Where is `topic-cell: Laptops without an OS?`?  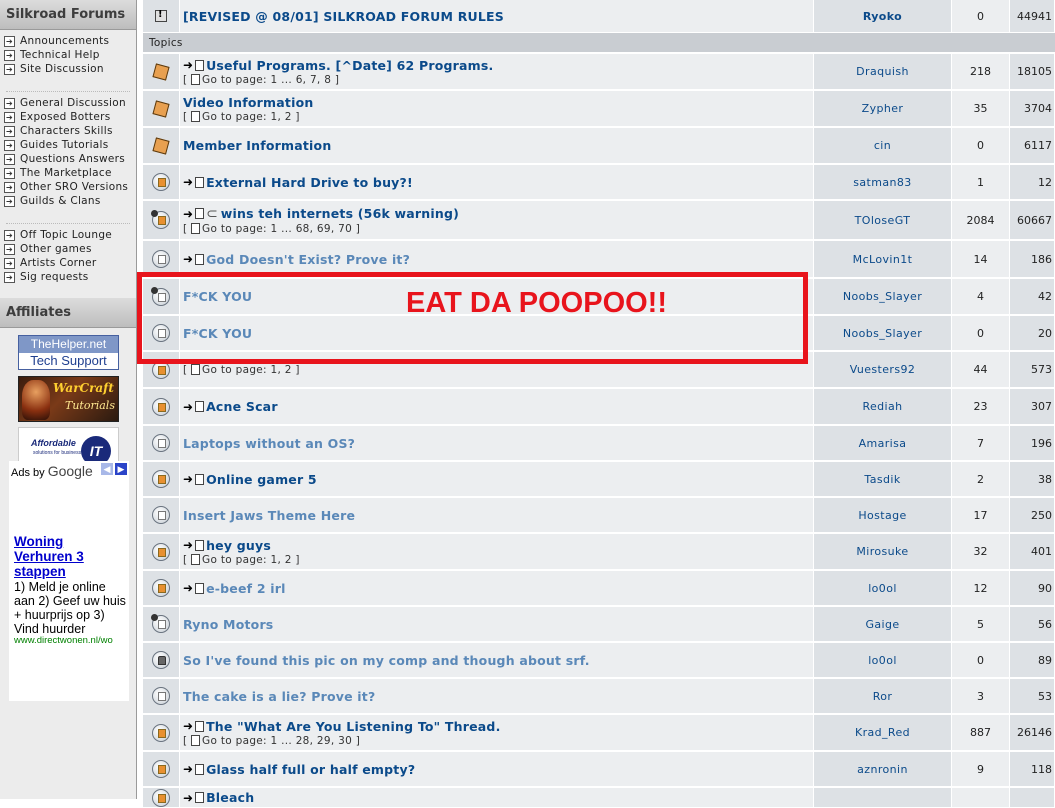 topic-cell: Laptops without an OS? is located at coordinates (497, 443).